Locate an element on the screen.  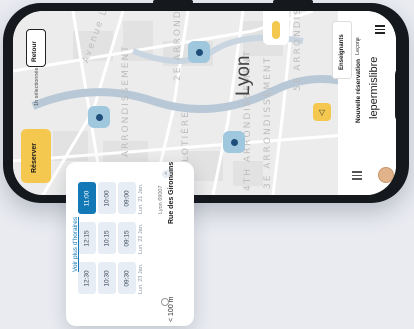
reserve-button: Réserver is located at coordinates (36, 156).